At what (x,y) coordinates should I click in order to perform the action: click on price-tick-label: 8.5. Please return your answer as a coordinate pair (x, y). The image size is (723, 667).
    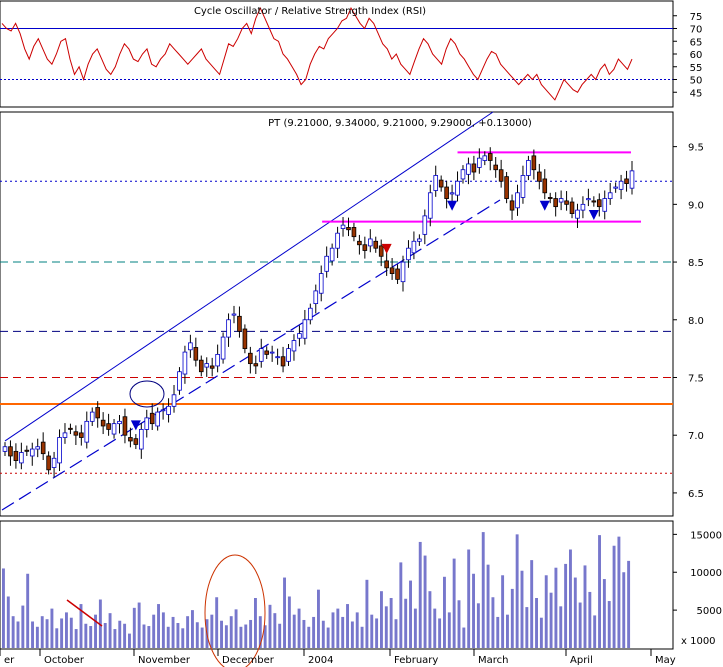
    Looking at the image, I should click on (696, 263).